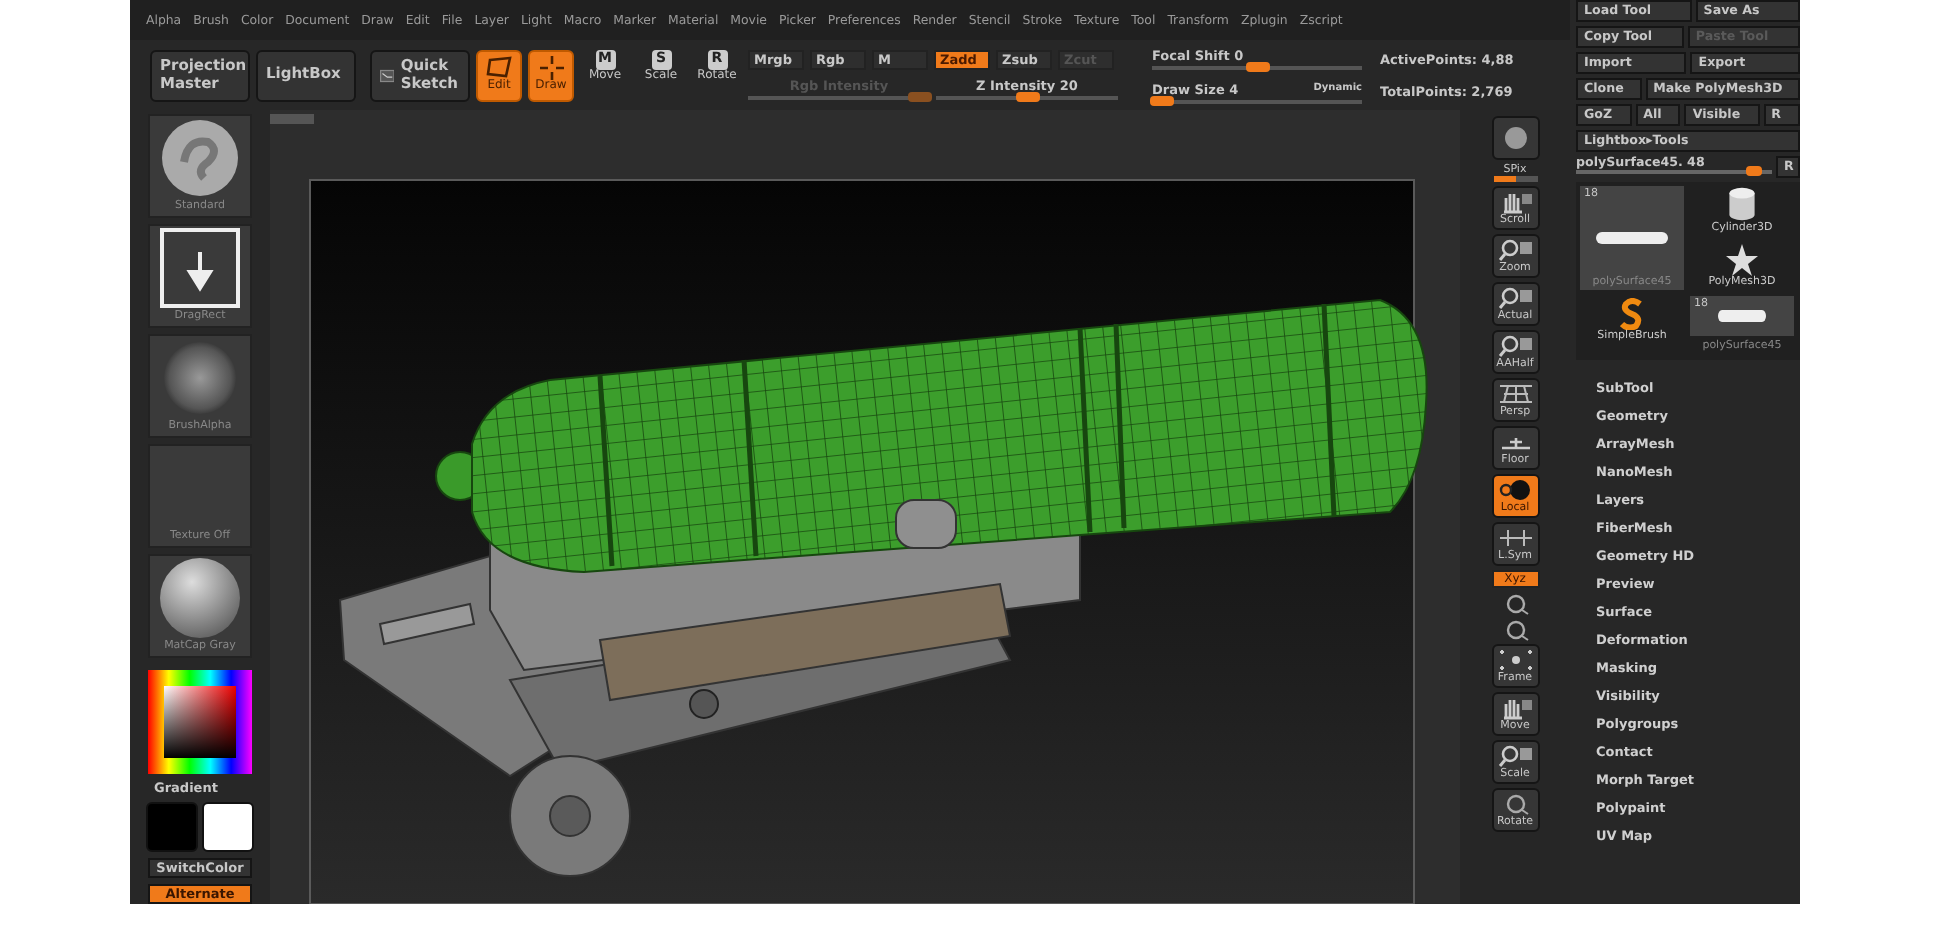 The image size is (1950, 950). I want to click on spix-slider, so click(1515, 179).